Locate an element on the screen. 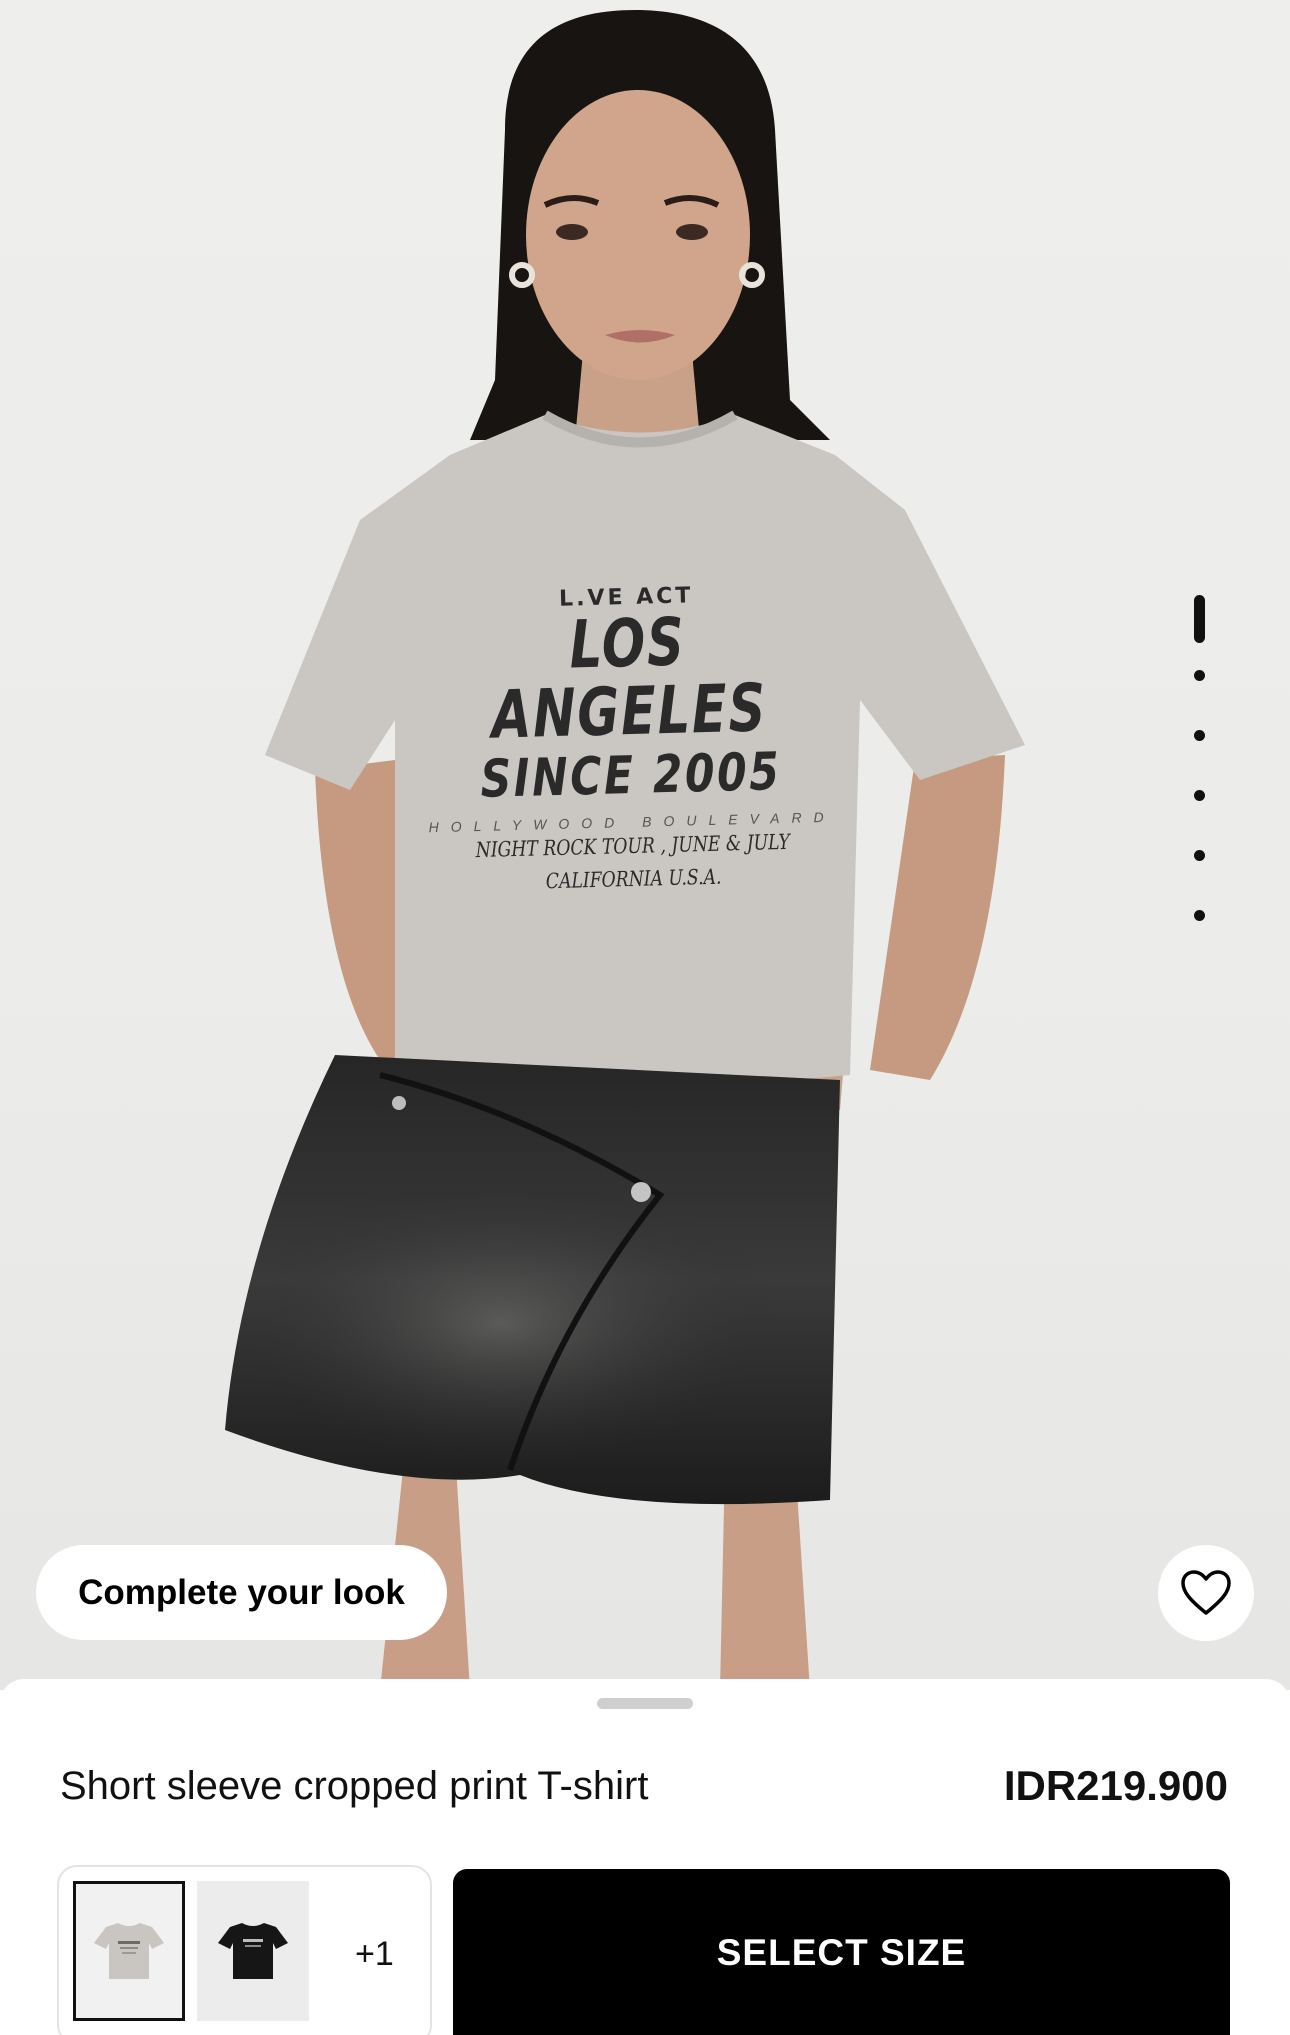 The height and width of the screenshot is (2035, 1290). heart-outline-icon is located at coordinates (1206, 1592).